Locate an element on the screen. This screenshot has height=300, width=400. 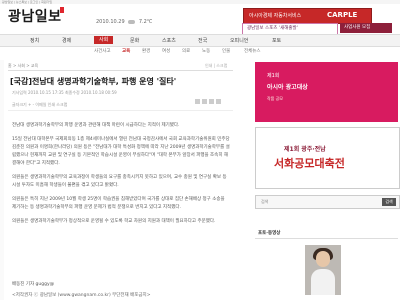
main-nav: 정치 경제 사회 문화 스포츠 전국 오피니언 포토 is located at coordinates (200, 40).